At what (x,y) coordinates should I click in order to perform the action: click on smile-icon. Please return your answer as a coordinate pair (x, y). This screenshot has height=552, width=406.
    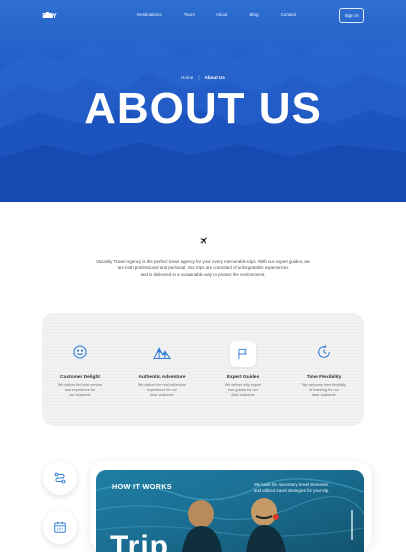
    Looking at the image, I should click on (80, 352).